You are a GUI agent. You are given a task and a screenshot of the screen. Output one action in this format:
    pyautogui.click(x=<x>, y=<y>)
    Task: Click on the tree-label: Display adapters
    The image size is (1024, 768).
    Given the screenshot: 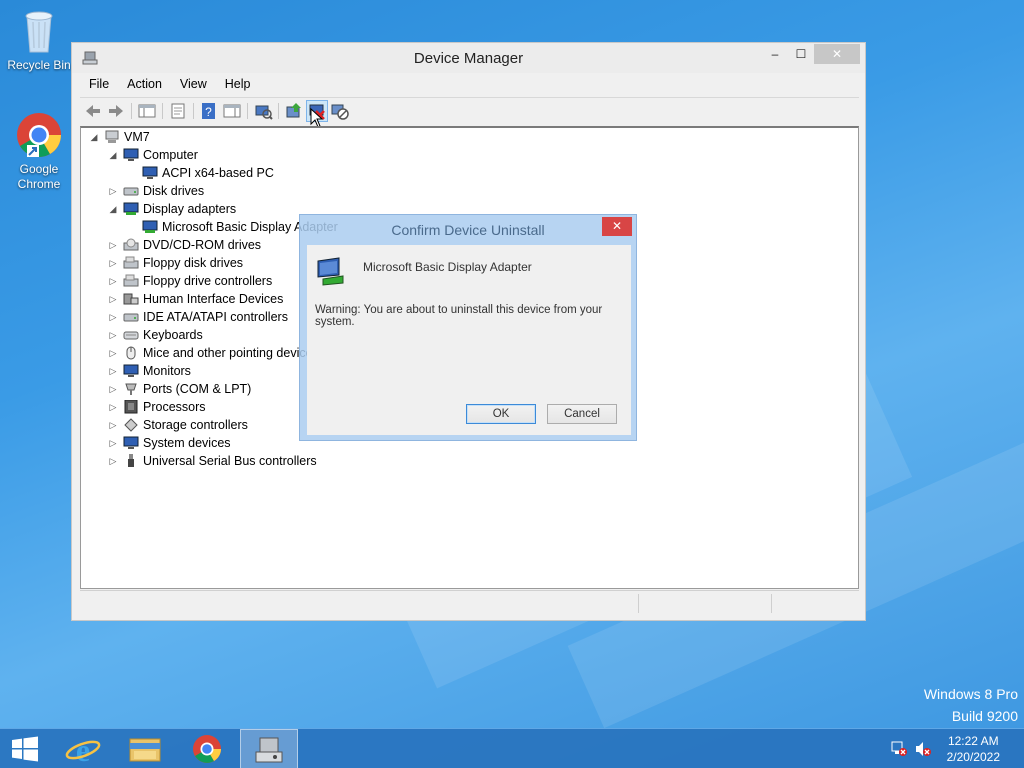 What is the action you would take?
    pyautogui.click(x=190, y=209)
    